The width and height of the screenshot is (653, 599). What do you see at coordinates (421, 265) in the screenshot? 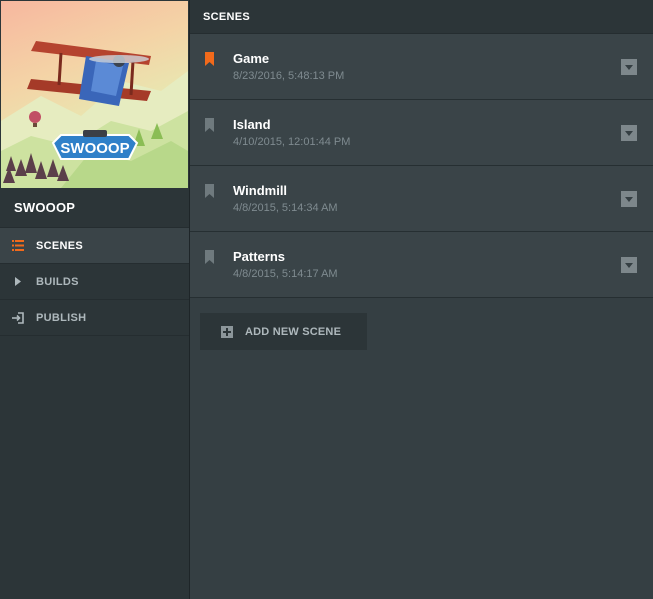
I see `scene-row-patterns: Patterns 4/8/2015, 5:14:17 AM` at bounding box center [421, 265].